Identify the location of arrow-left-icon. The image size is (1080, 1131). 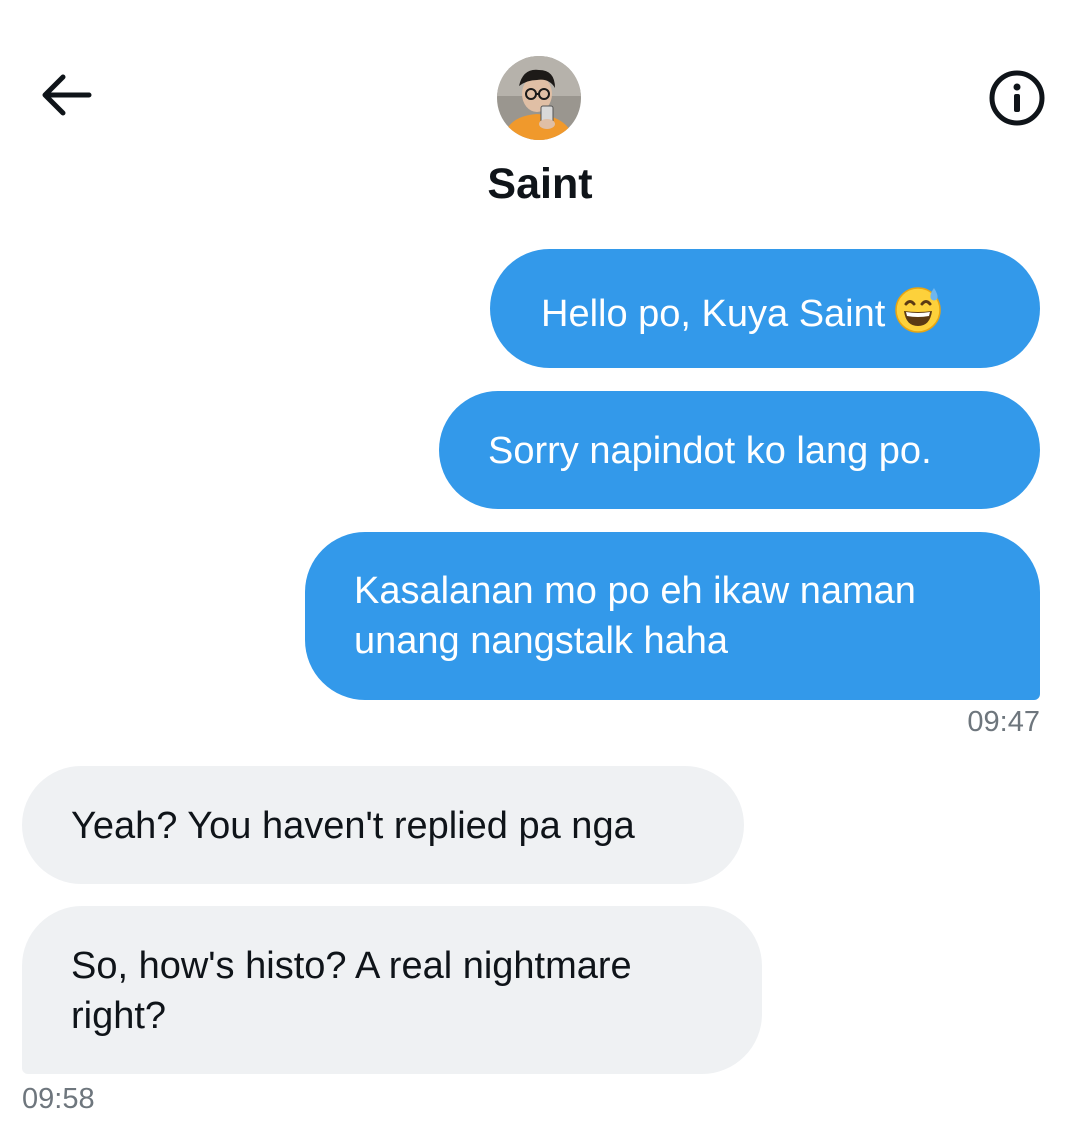
(67, 95).